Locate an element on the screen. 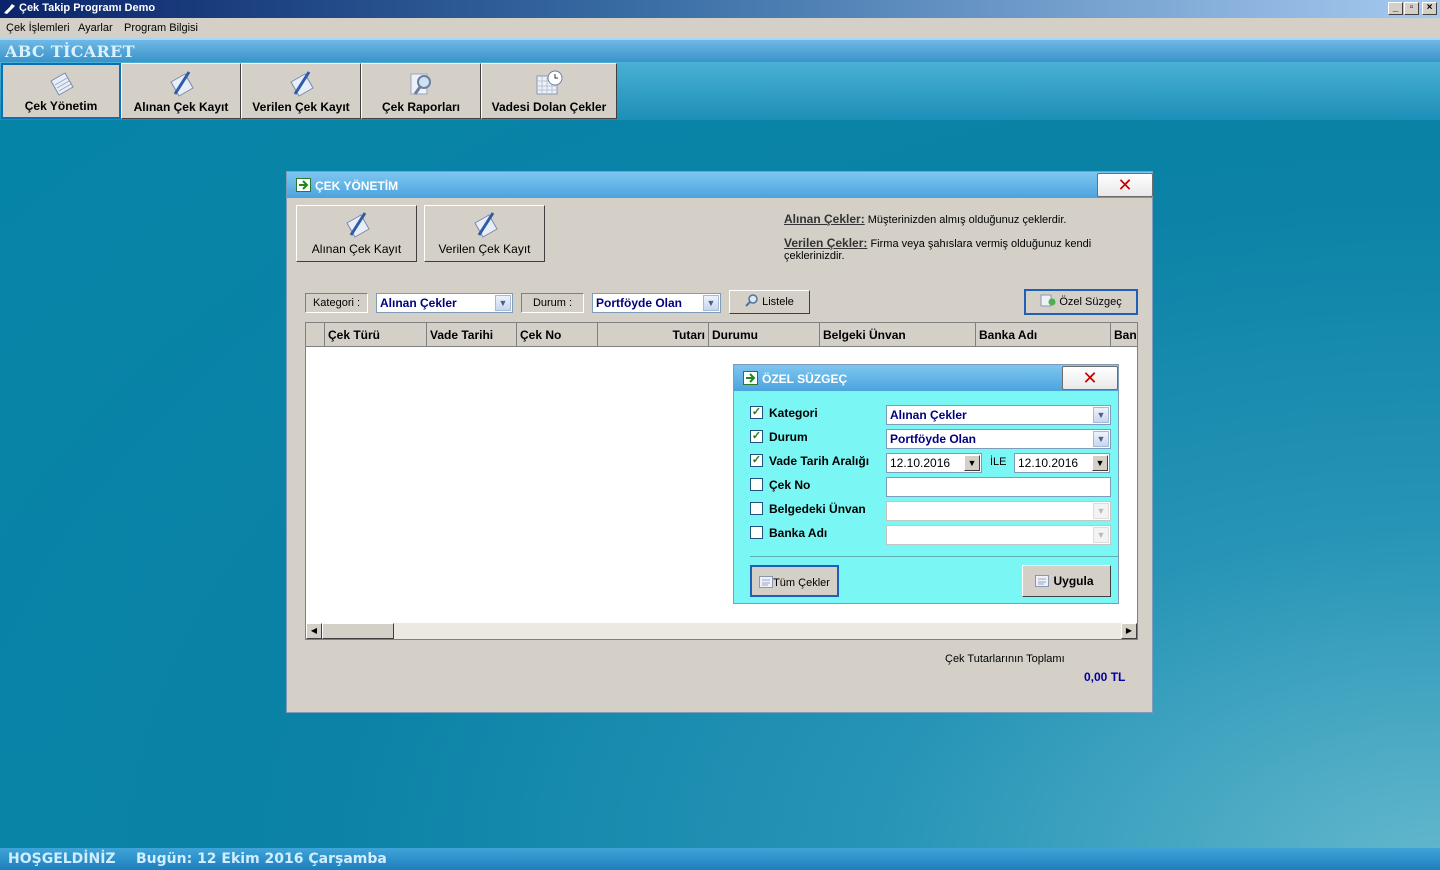 Image resolution: width=1440 pixels, height=870 pixels. unvan-checkbox is located at coordinates (756, 508).